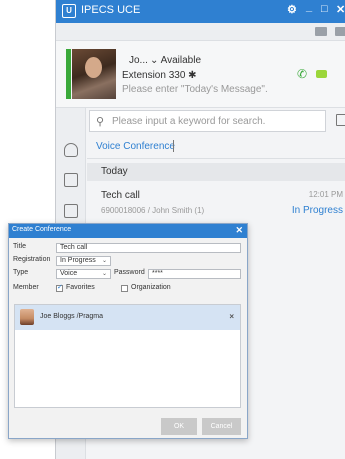  Describe the element at coordinates (195, 89) in the screenshot. I see `todays-message-input: Please enter "Today's Message".` at that location.